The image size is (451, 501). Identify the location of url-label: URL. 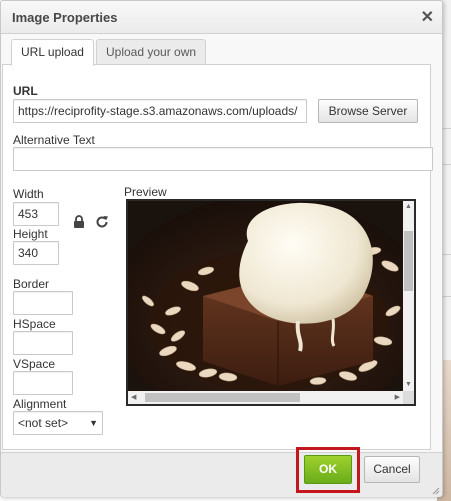
(25, 91).